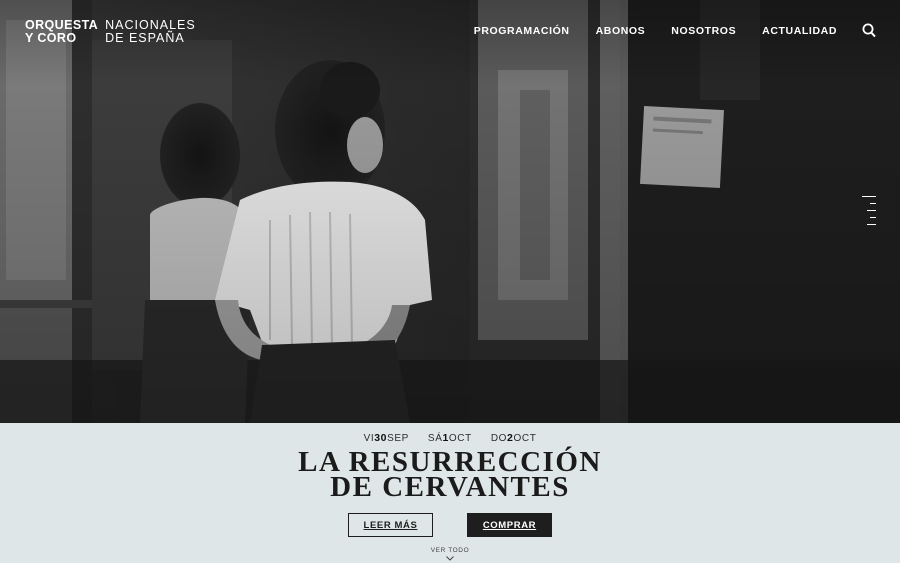 This screenshot has height=563, width=900. What do you see at coordinates (51, 37) in the screenshot?
I see `logo-line-y-coro: Y CORO` at bounding box center [51, 37].